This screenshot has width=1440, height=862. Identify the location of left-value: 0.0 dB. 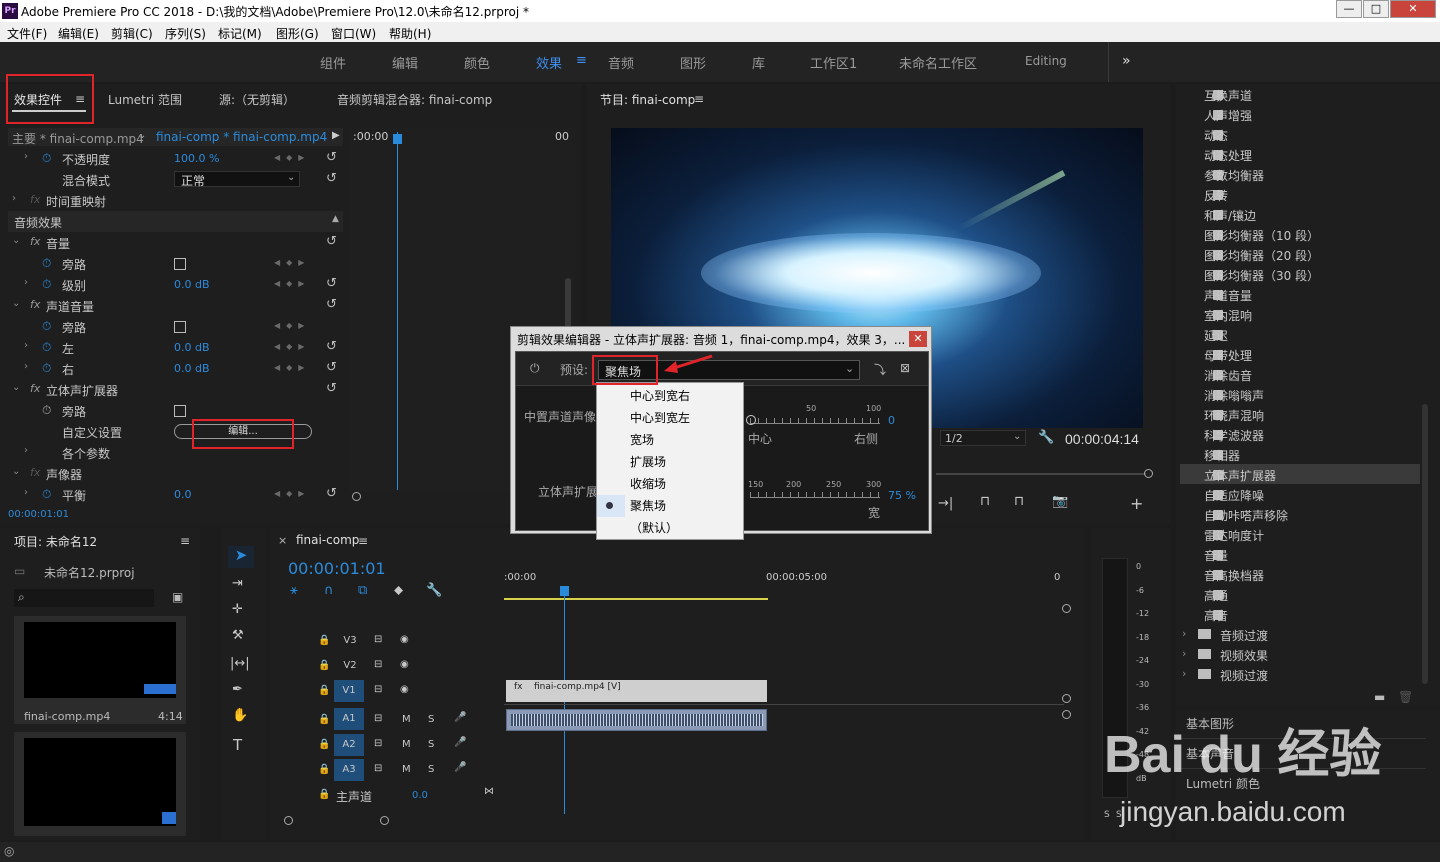
(192, 347).